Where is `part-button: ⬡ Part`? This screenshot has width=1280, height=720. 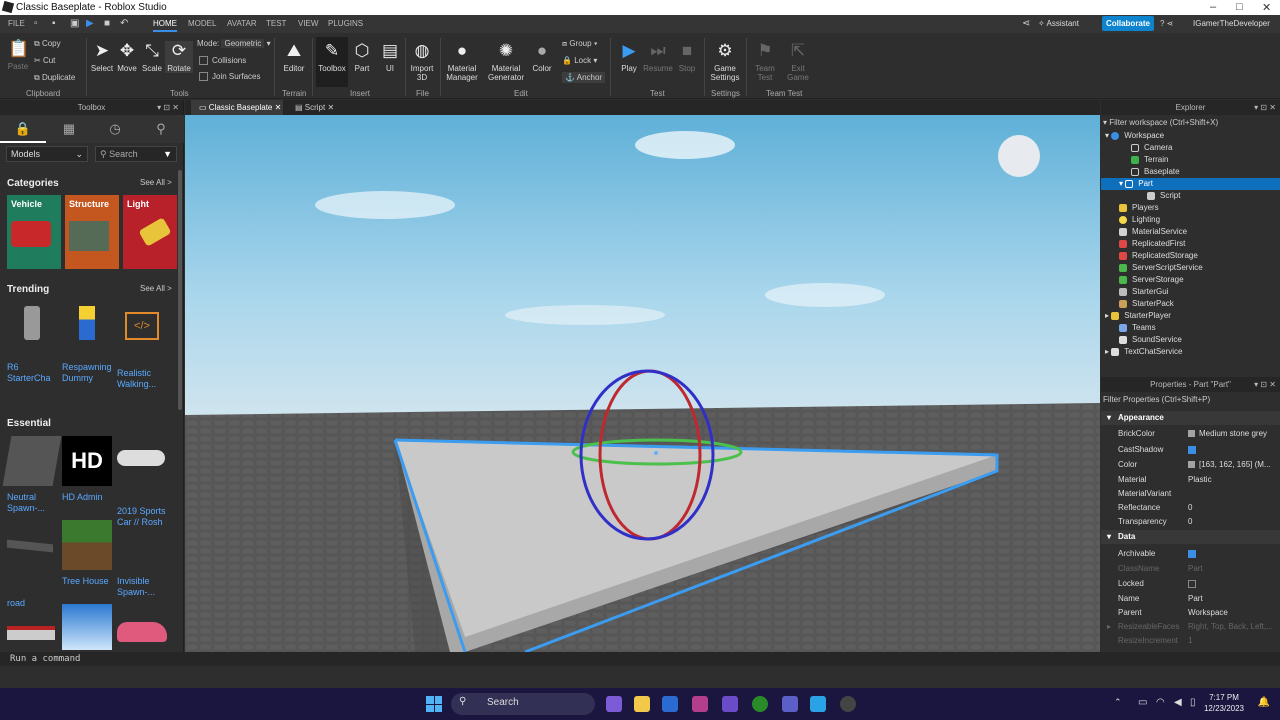 part-button: ⬡ Part is located at coordinates (362, 57).